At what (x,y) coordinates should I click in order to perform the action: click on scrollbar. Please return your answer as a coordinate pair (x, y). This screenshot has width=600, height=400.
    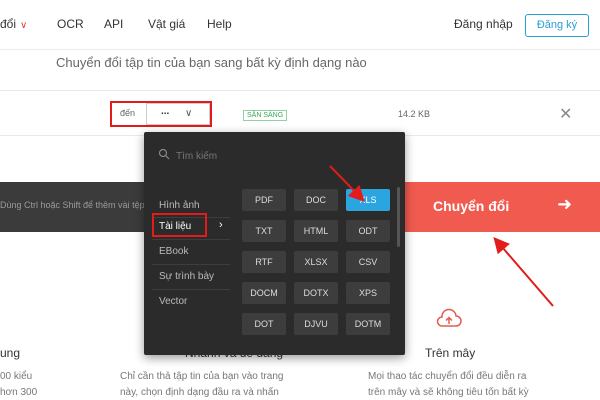
    Looking at the image, I should click on (398, 217).